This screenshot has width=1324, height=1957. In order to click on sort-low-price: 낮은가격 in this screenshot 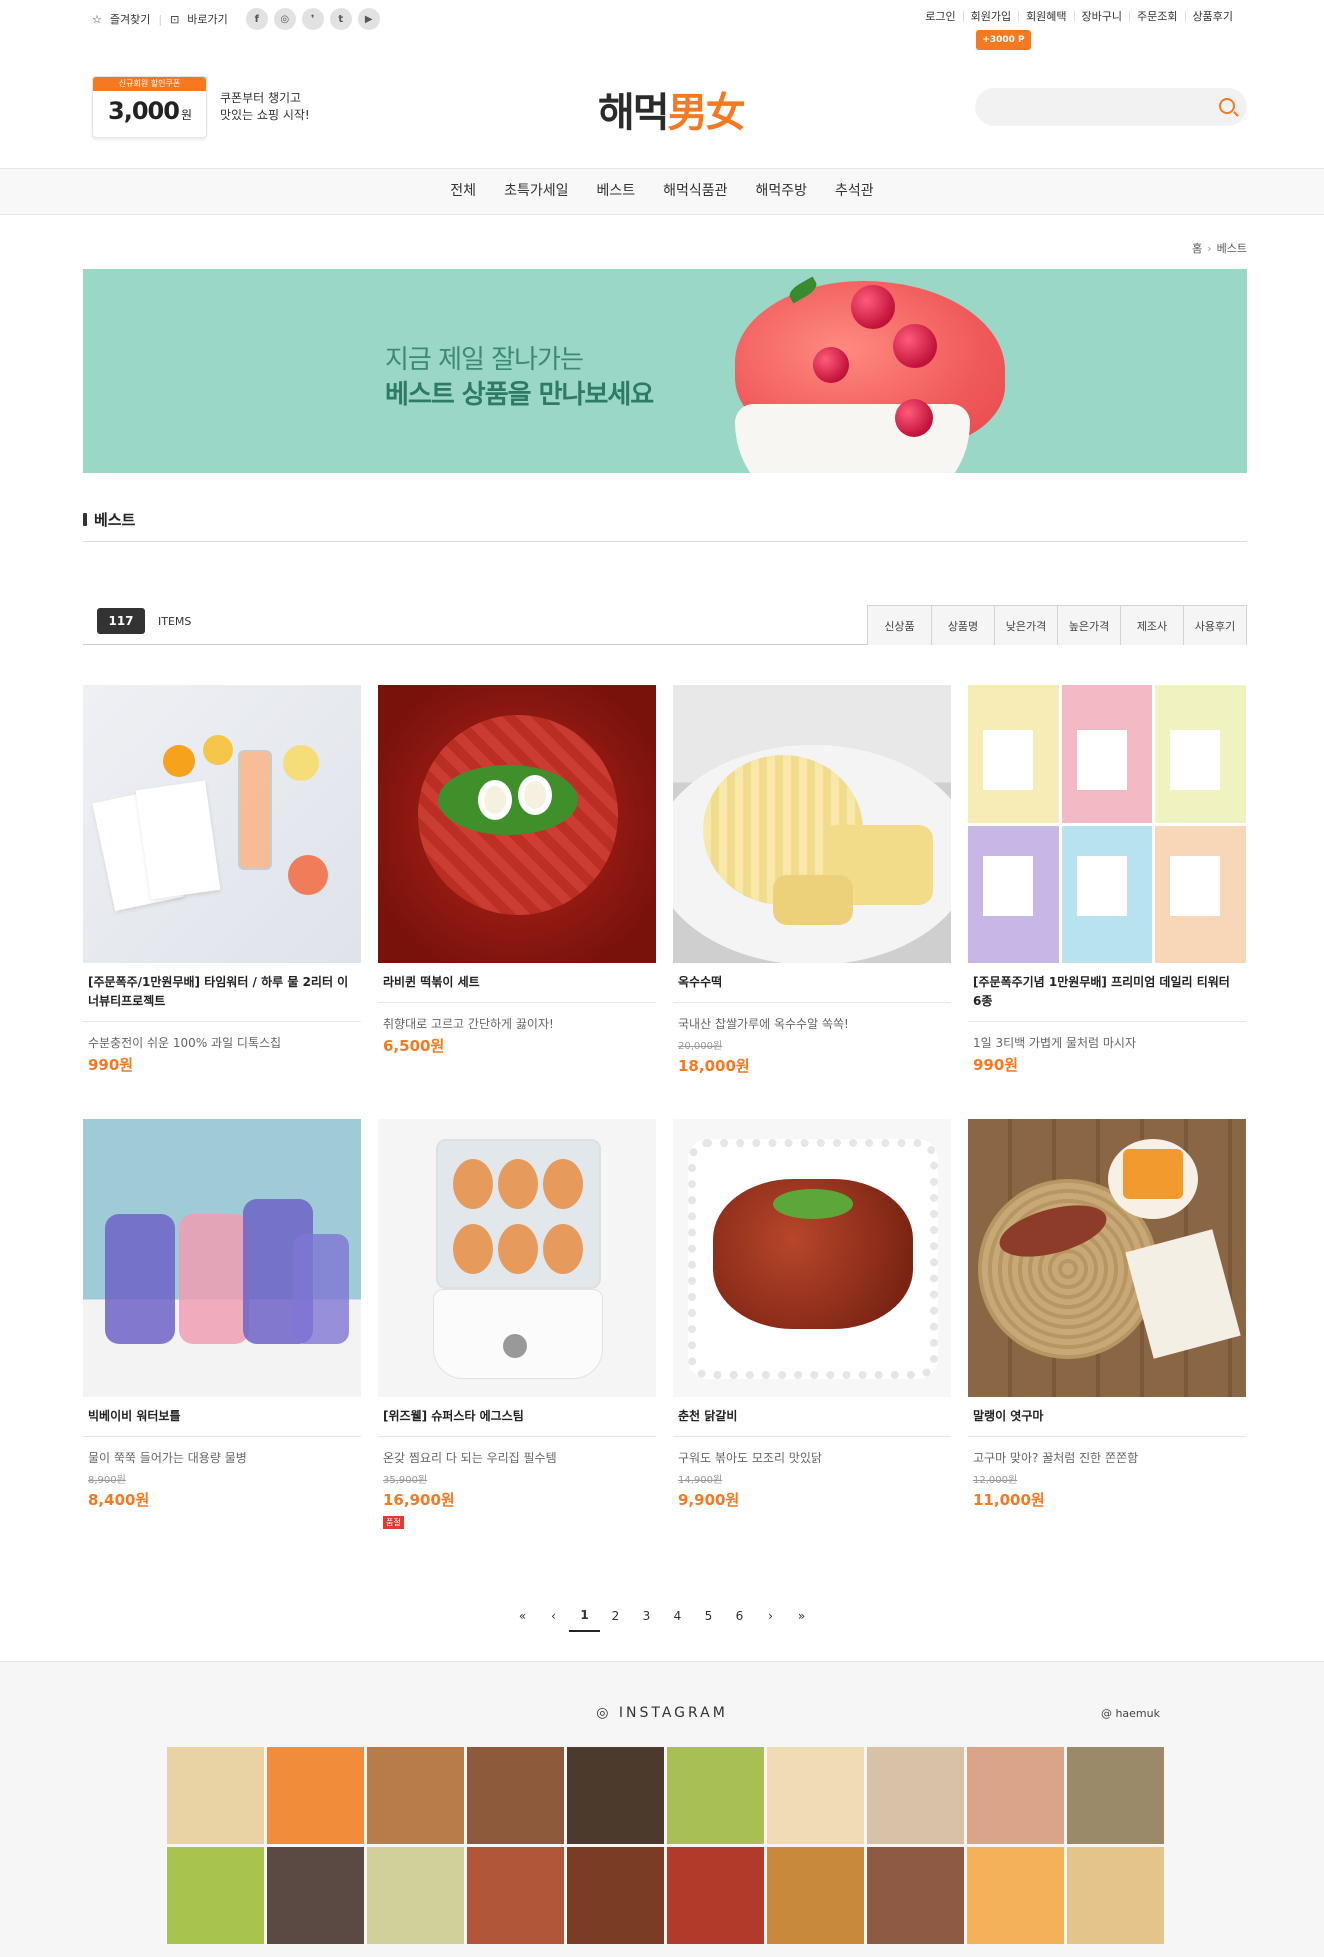, I will do `click(1025, 625)`.